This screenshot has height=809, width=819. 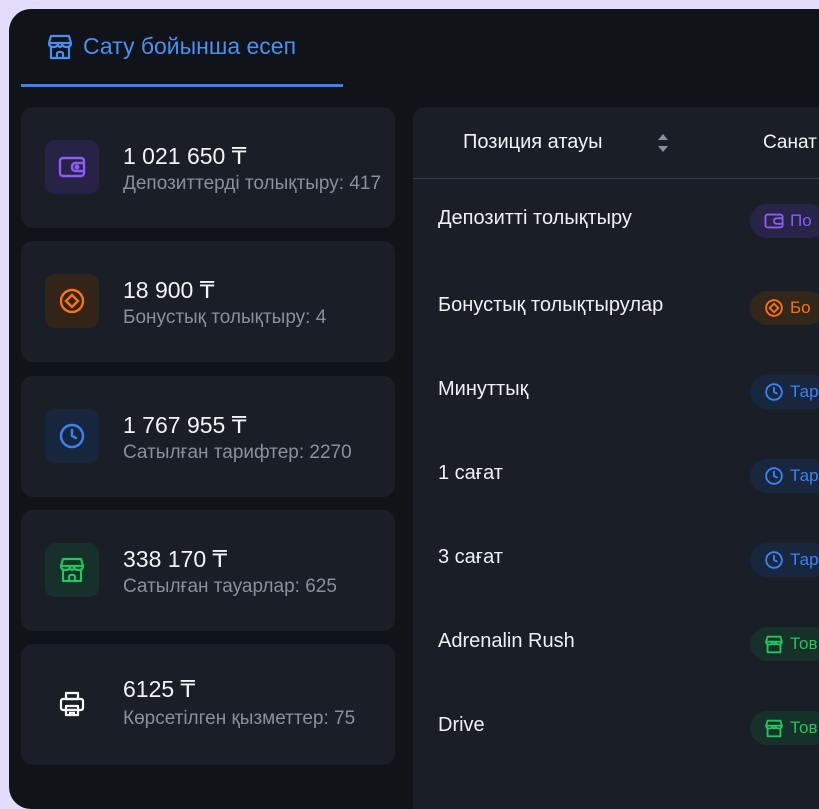 What do you see at coordinates (616, 143) in the screenshot?
I see `table-header: Позиция атауы Санат` at bounding box center [616, 143].